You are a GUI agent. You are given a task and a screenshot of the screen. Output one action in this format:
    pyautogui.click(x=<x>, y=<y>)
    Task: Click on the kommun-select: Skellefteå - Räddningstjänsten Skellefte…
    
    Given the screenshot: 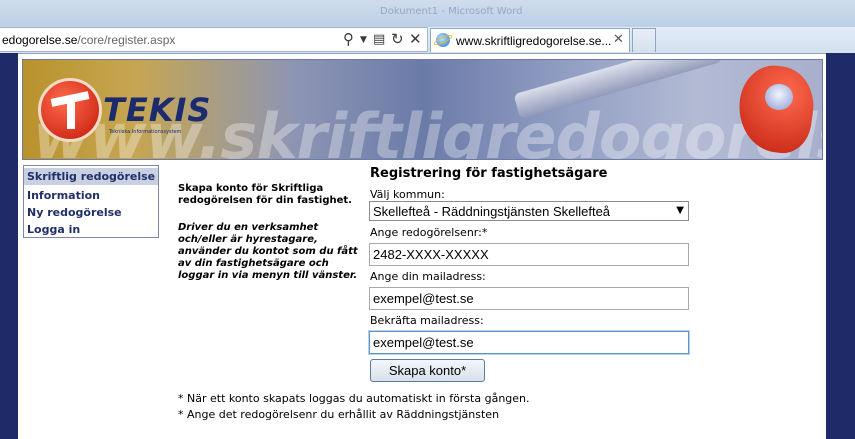 What is the action you would take?
    pyautogui.click(x=529, y=211)
    